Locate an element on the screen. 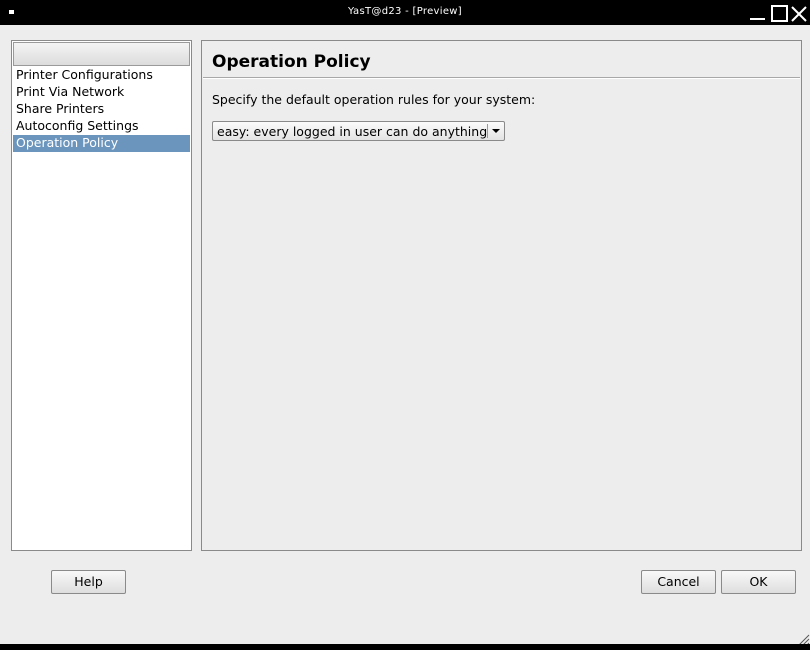 This screenshot has width=810, height=650. chevron-down-icon is located at coordinates (496, 131).